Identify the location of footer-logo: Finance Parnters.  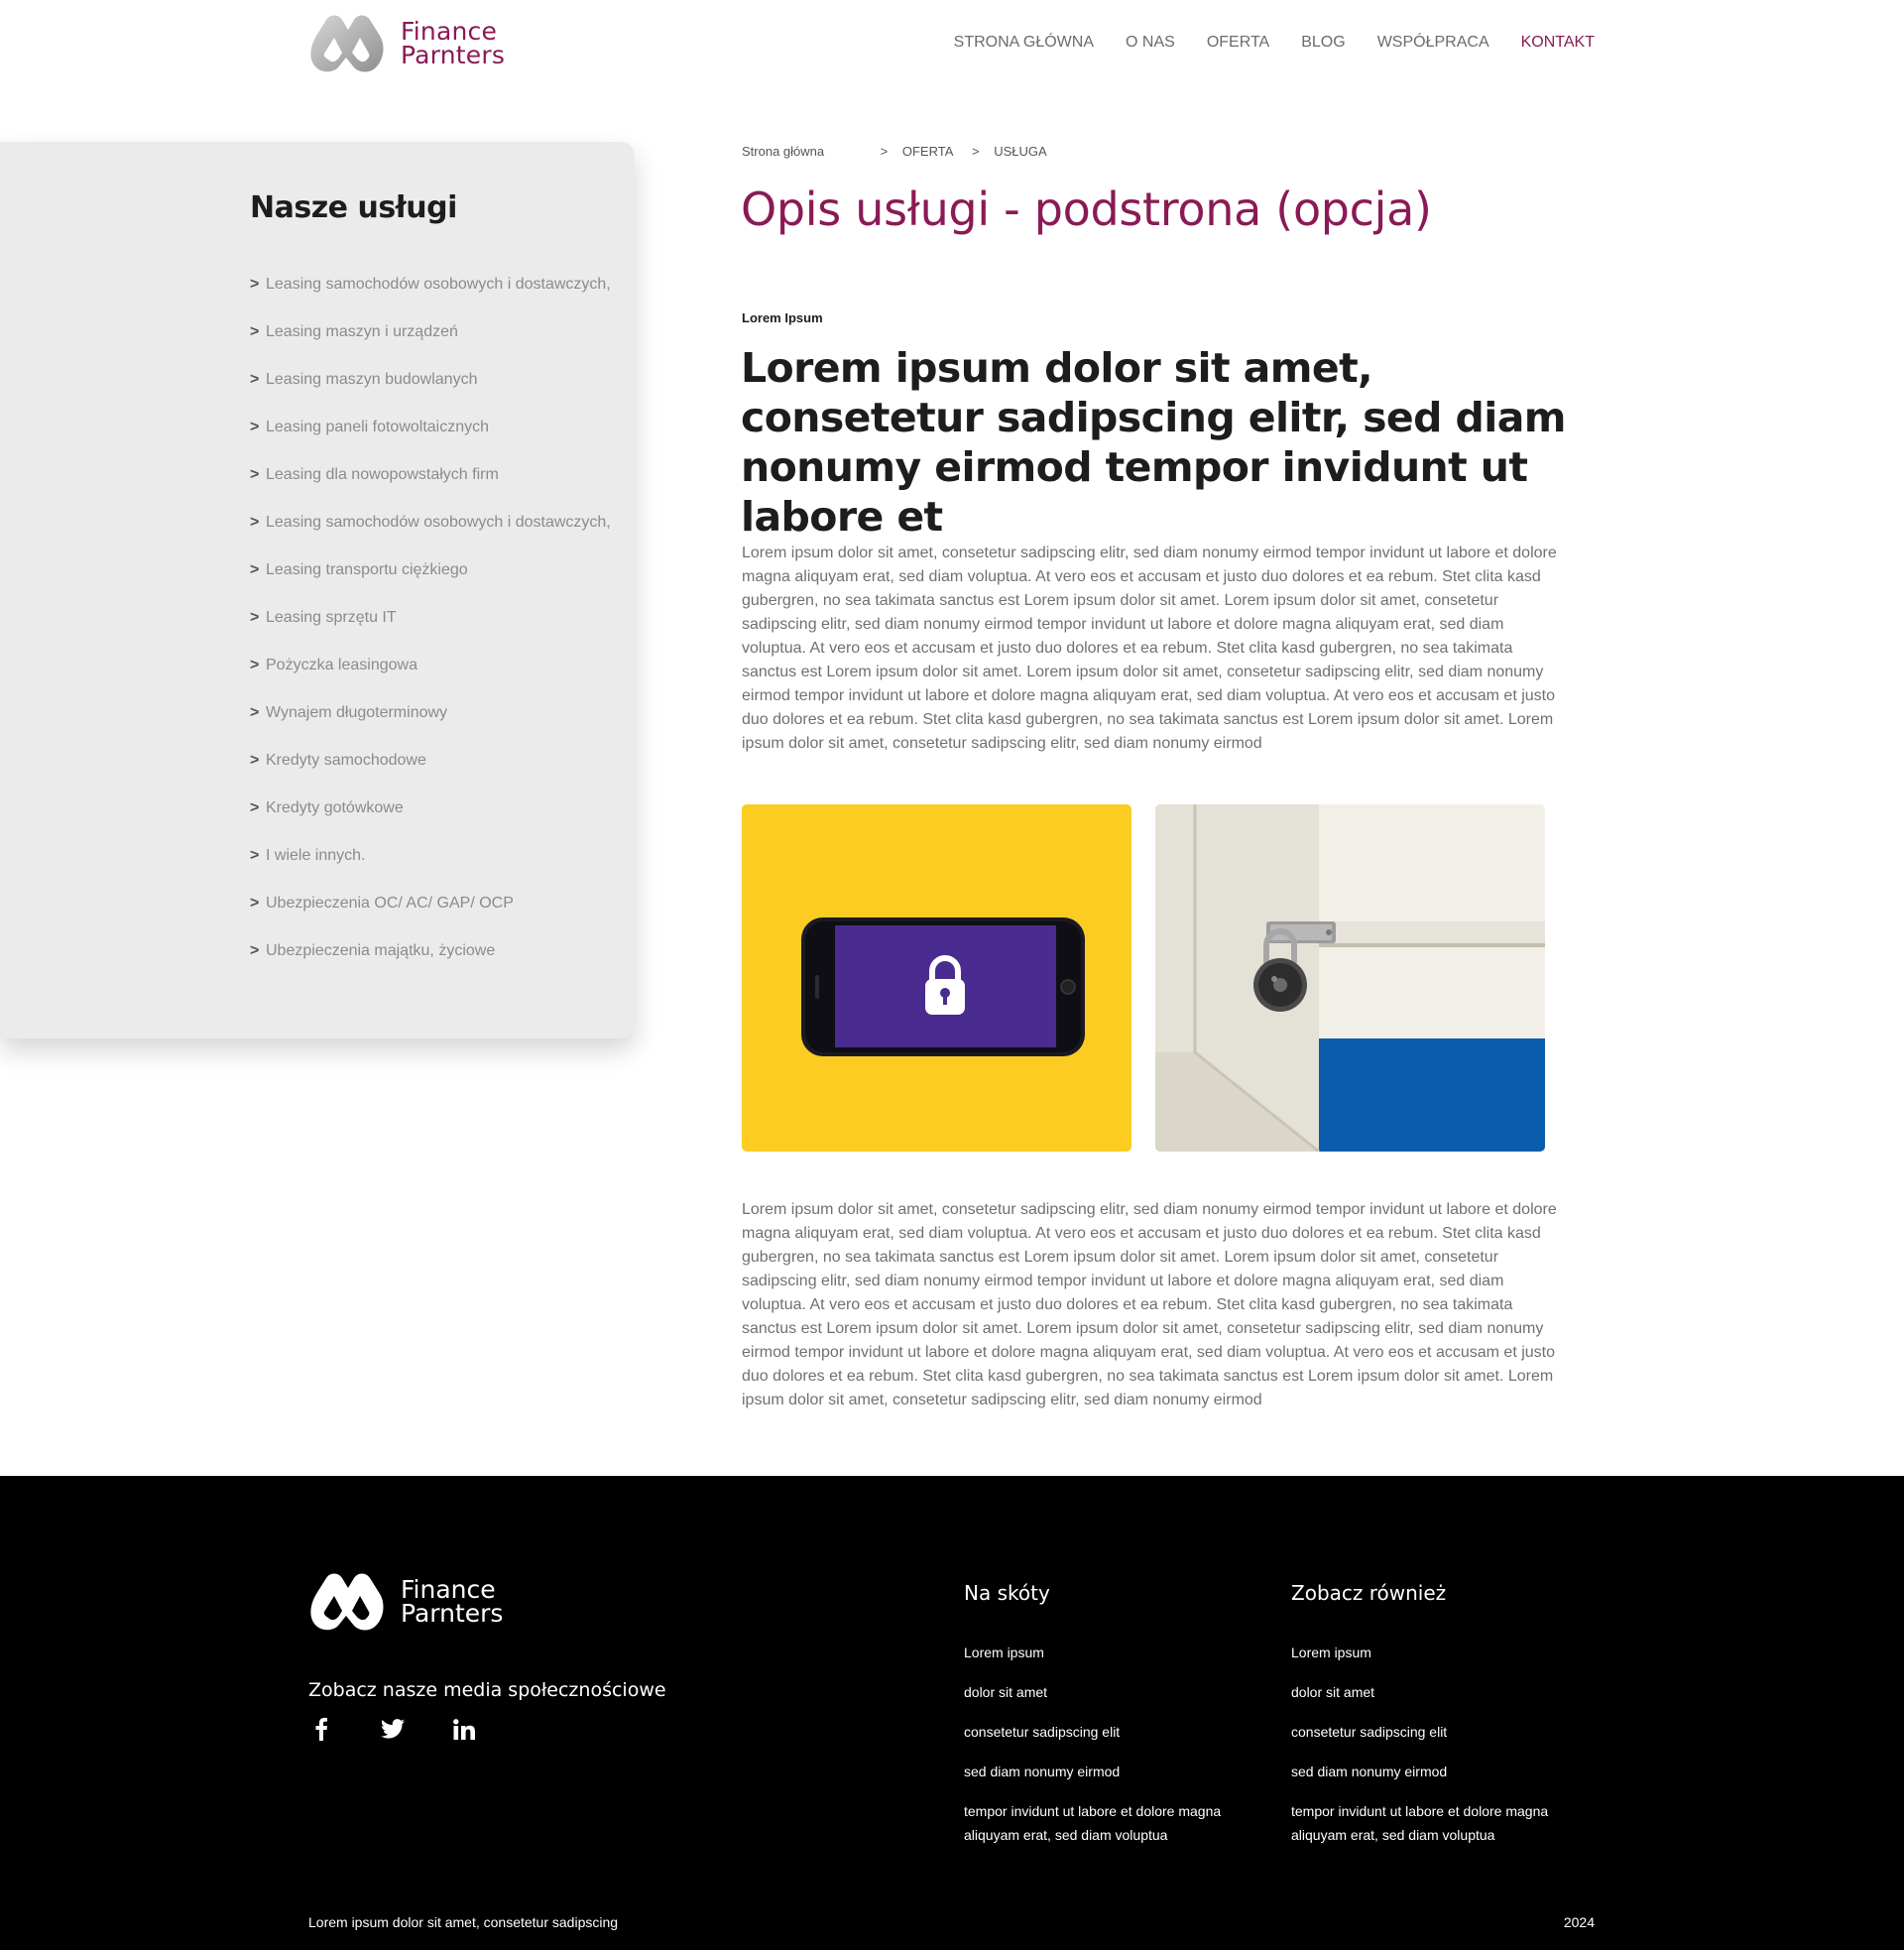
(405, 1603).